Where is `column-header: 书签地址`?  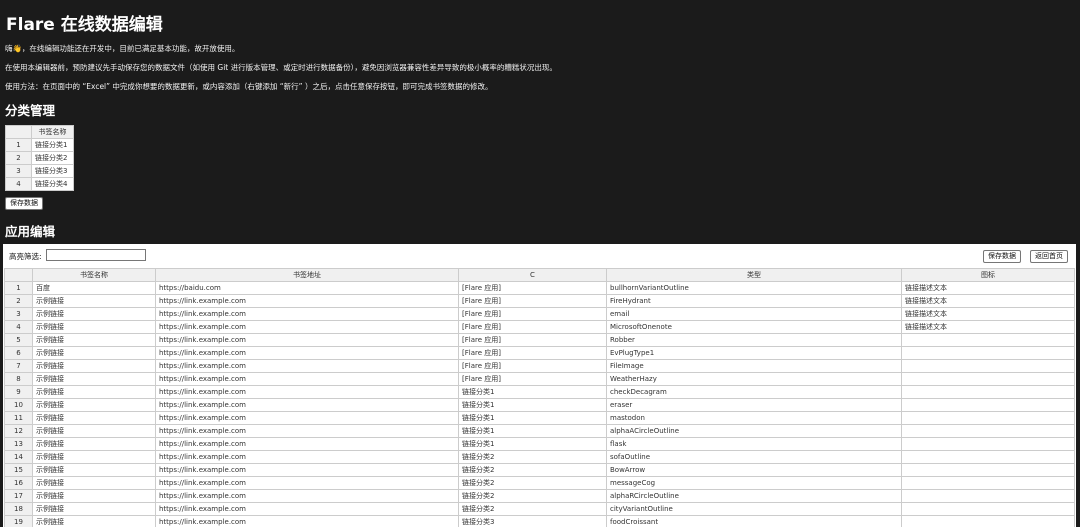
column-header: 书签地址 is located at coordinates (307, 275).